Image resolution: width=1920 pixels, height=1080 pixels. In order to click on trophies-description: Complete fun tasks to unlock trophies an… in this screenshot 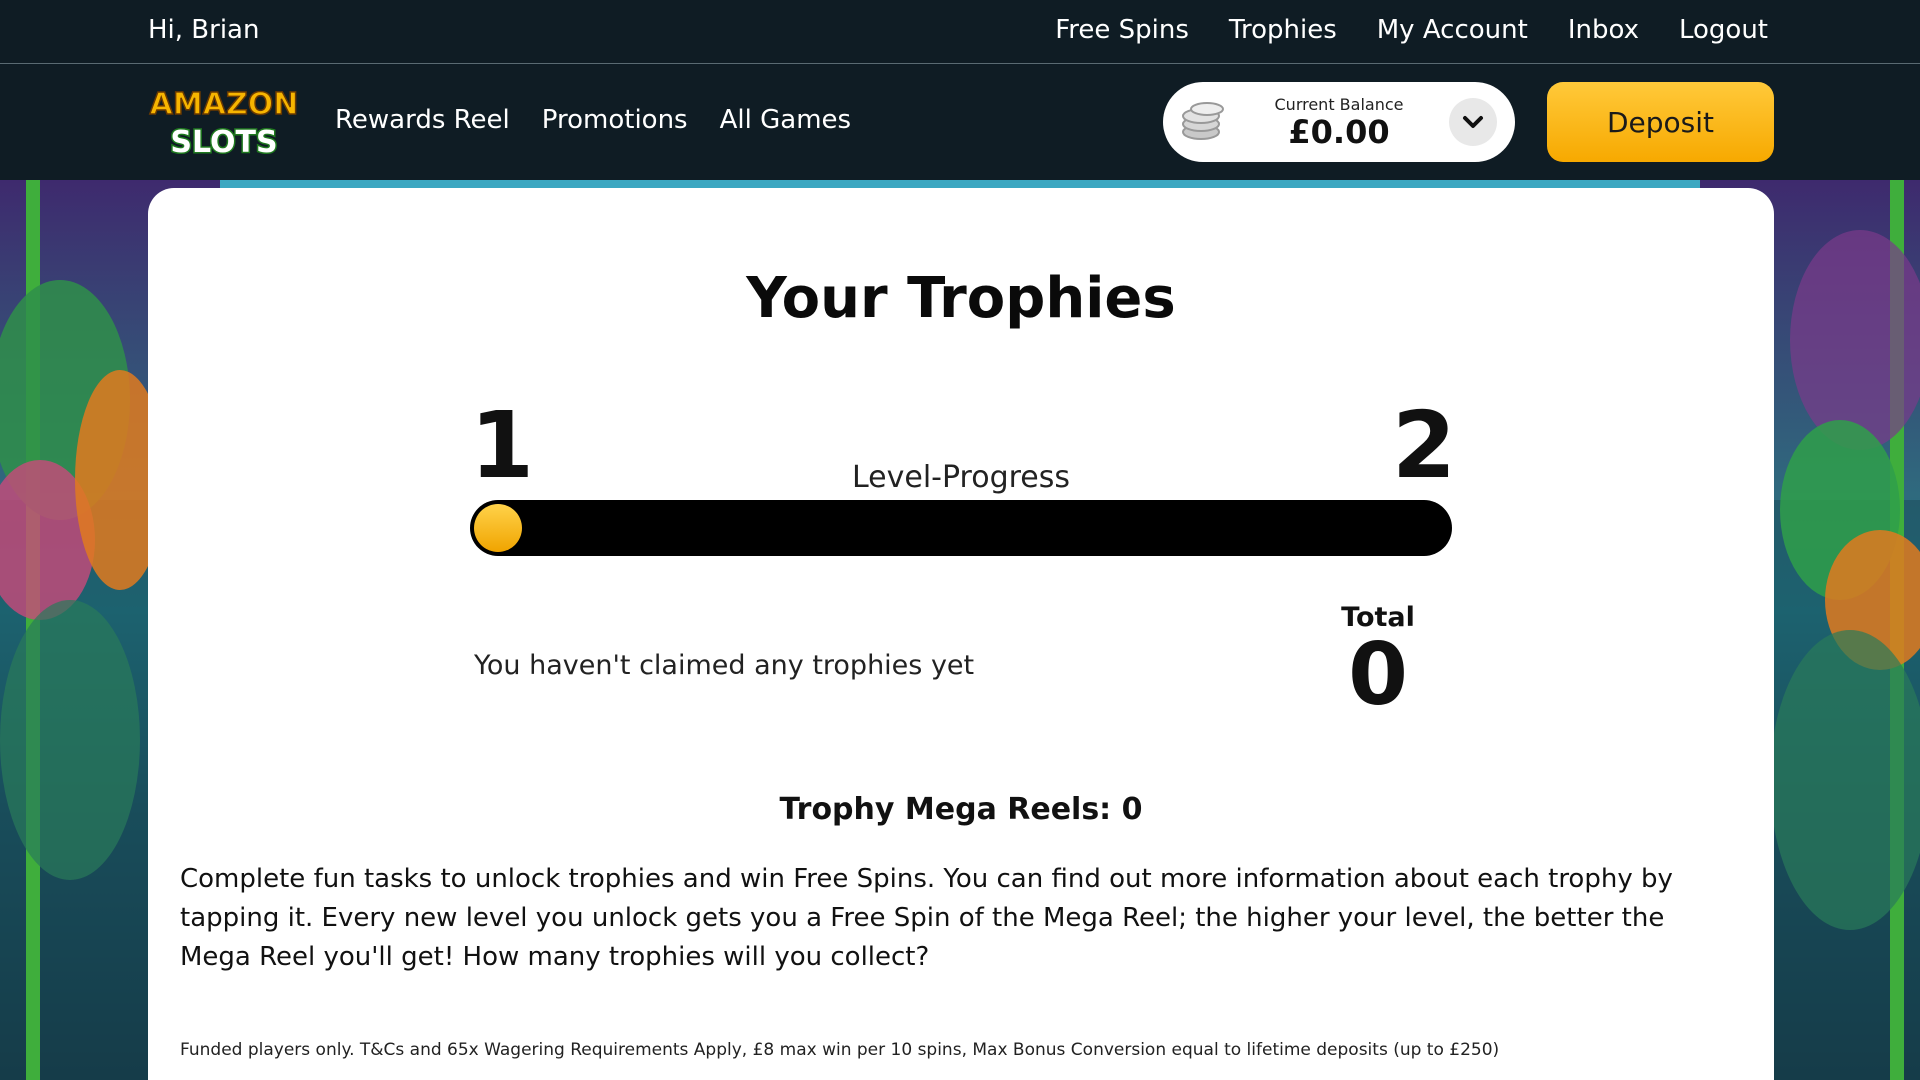, I will do `click(926, 918)`.